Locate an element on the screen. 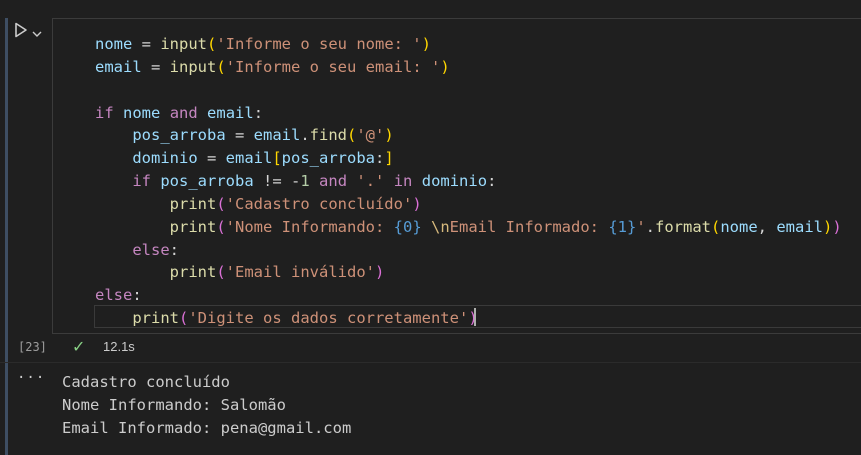 The width and height of the screenshot is (861, 455). code-token: 1 is located at coordinates (305, 181).